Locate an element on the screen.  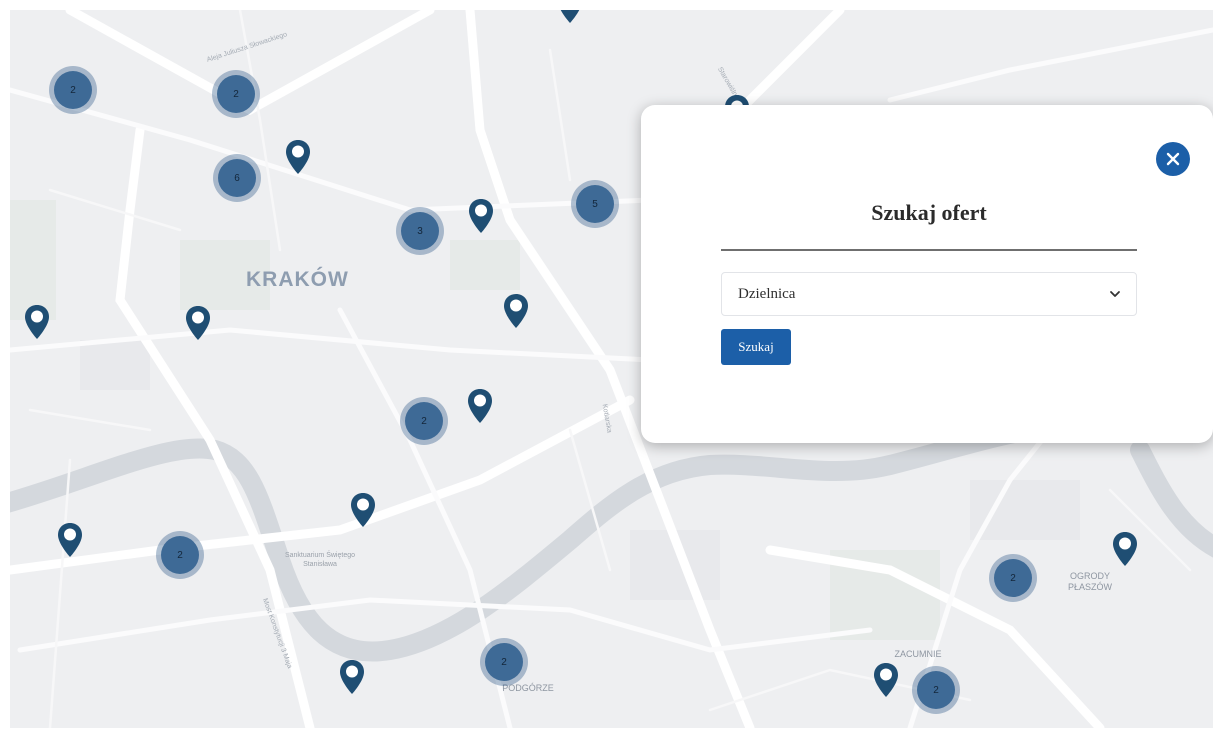
cluster-marker: 3 is located at coordinates (420, 231).